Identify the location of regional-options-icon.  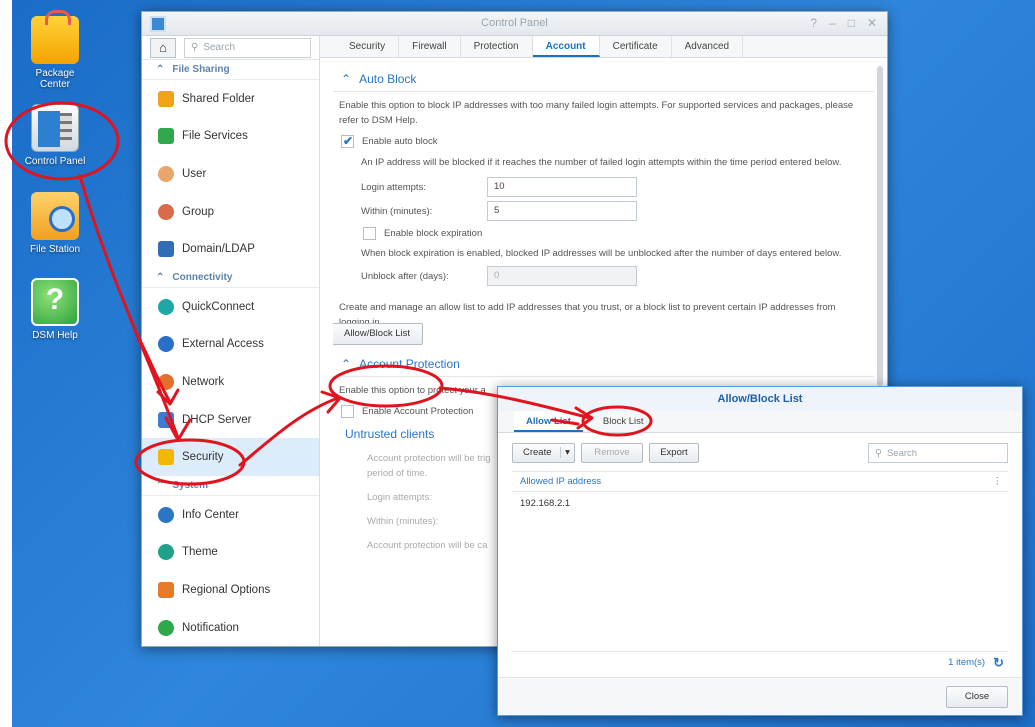
(166, 589).